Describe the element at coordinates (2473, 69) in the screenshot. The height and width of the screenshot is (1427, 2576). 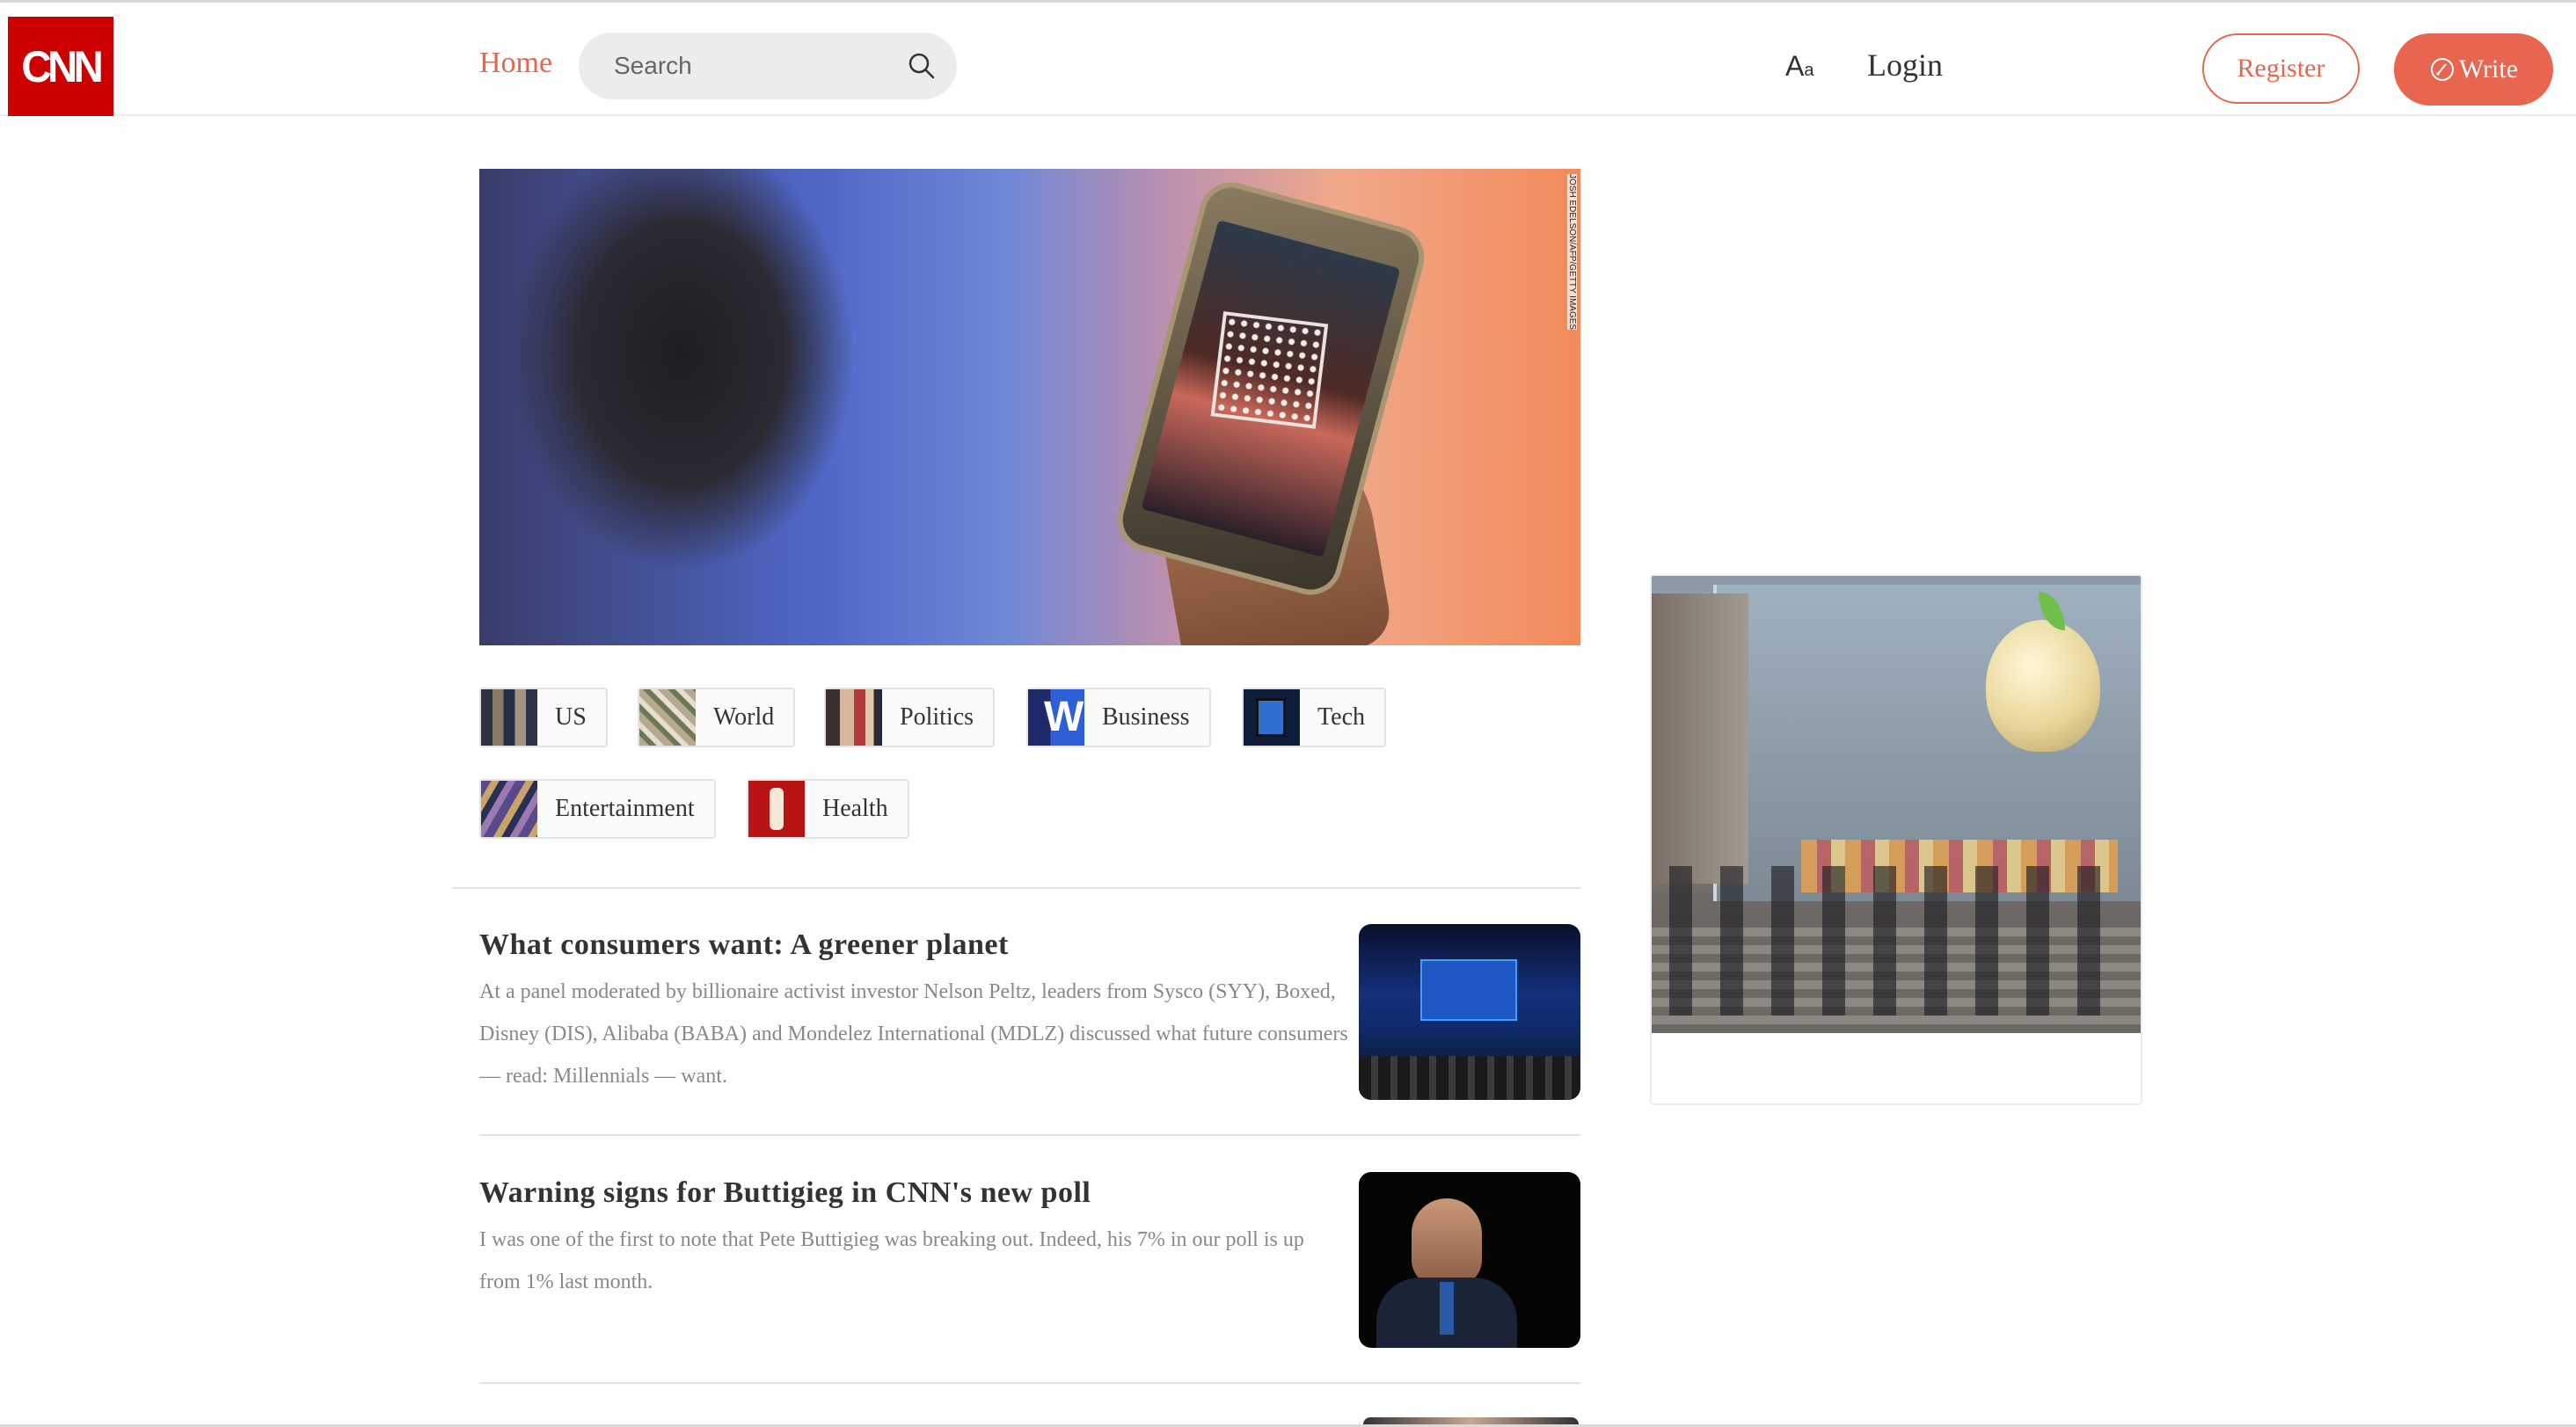
I see `write-button: Write` at that location.